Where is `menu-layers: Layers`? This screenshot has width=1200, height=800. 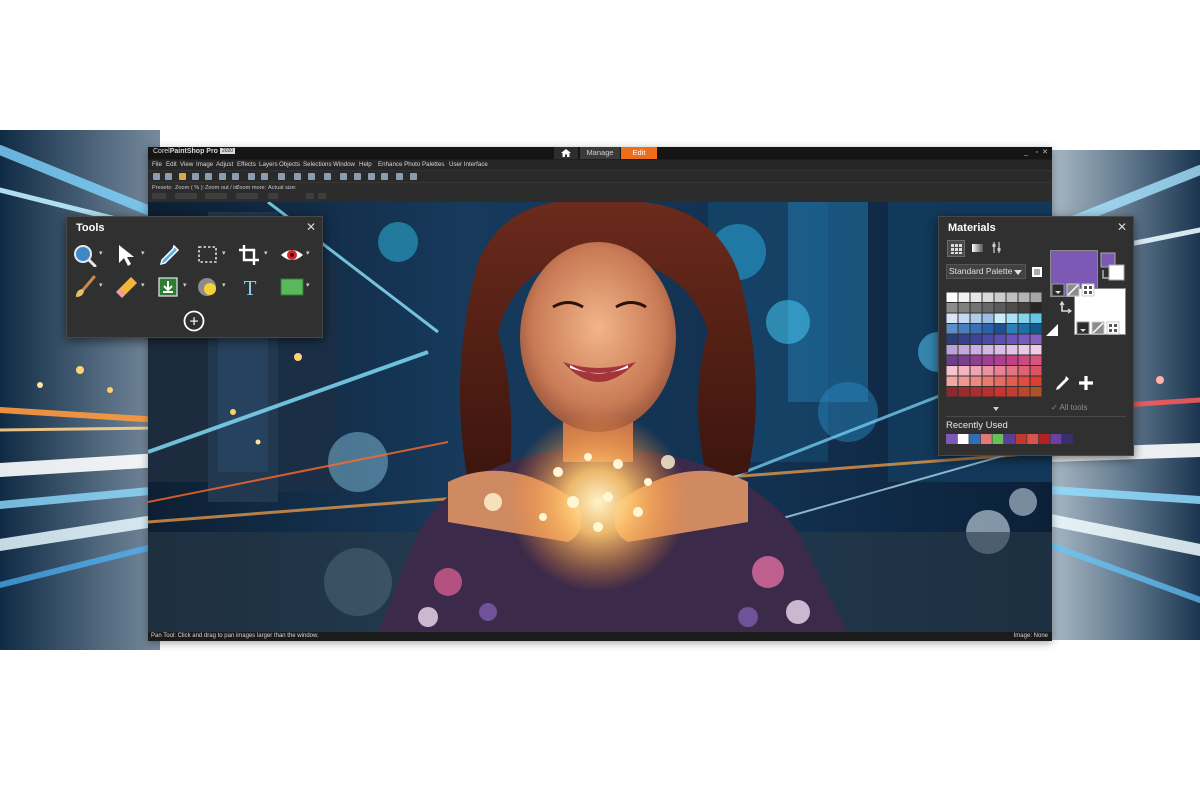
menu-layers: Layers is located at coordinates (268, 164).